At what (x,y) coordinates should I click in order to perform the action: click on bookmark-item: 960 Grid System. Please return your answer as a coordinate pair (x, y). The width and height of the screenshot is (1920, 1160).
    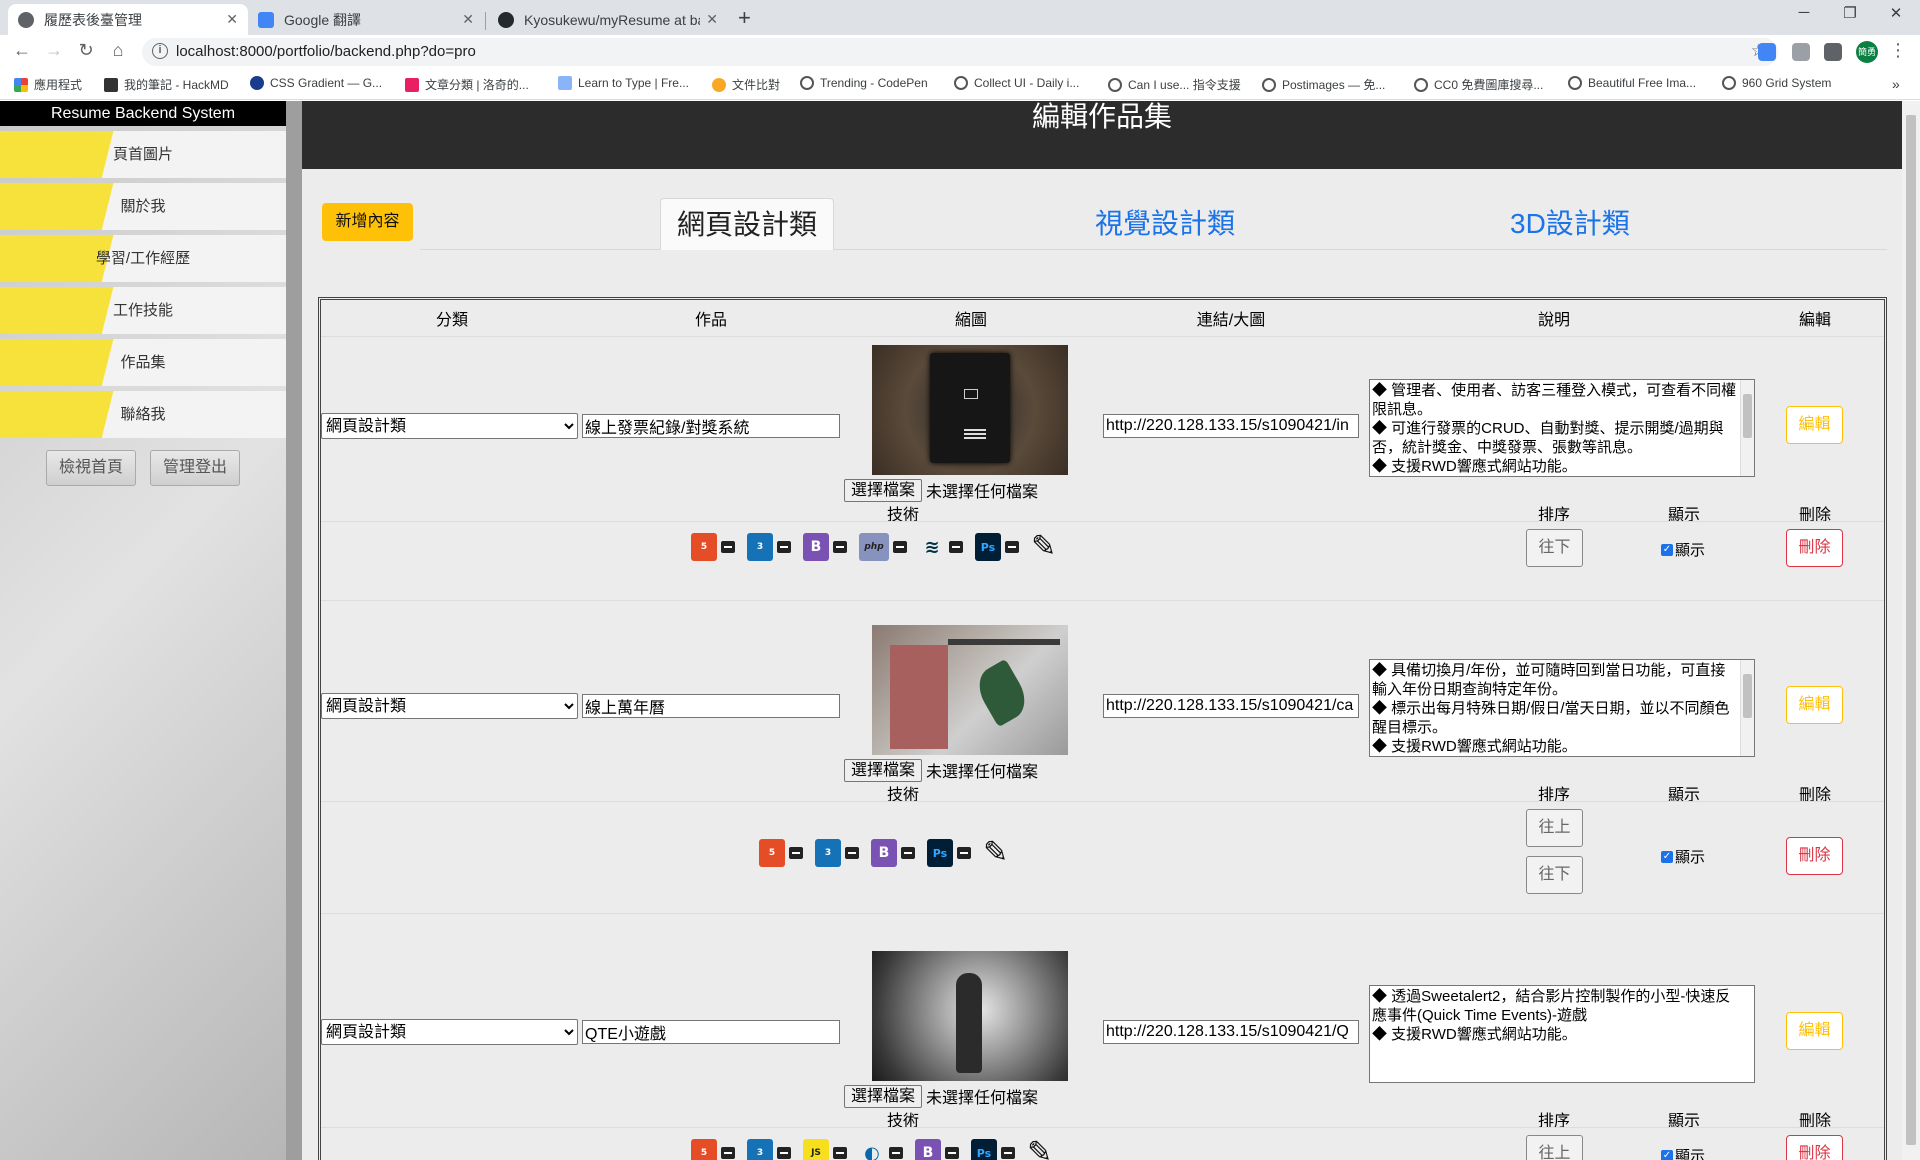
    Looking at the image, I should click on (1776, 83).